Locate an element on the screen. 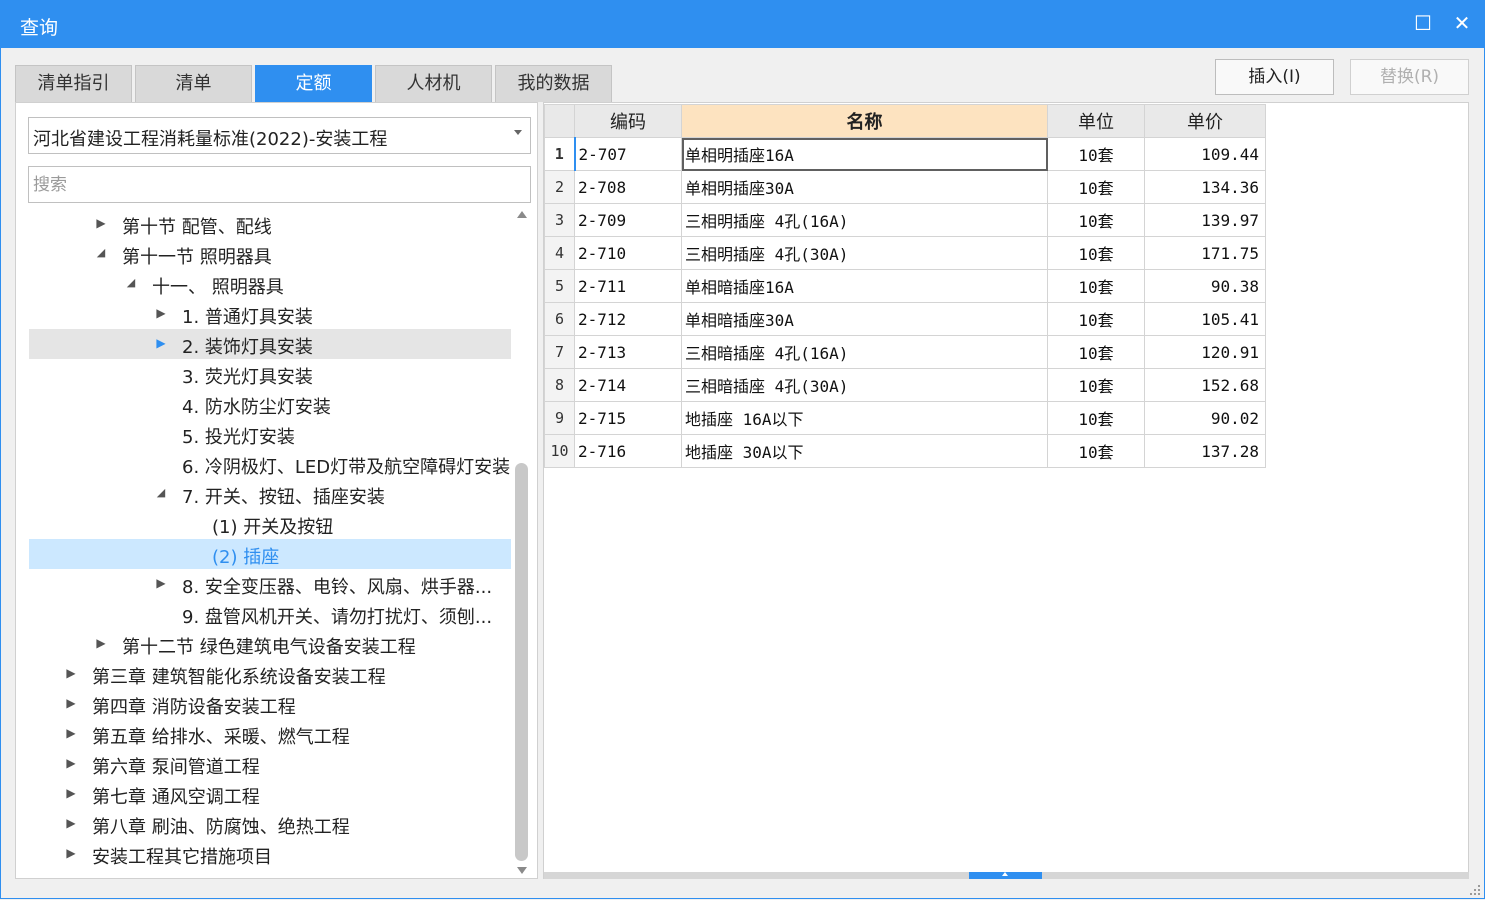  code-cell: 2-709 is located at coordinates (628, 220).